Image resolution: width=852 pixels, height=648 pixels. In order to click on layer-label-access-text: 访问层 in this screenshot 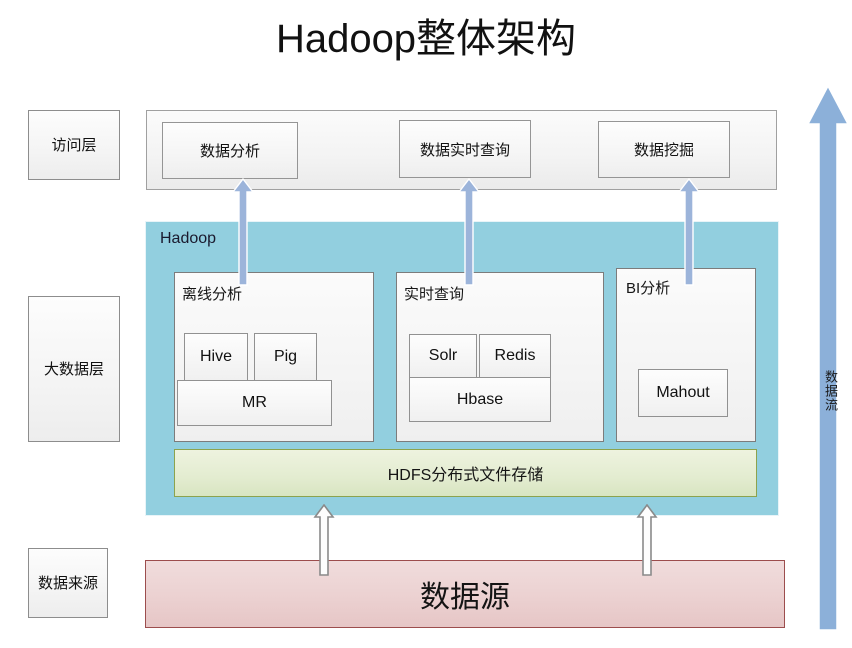, I will do `click(74, 145)`.